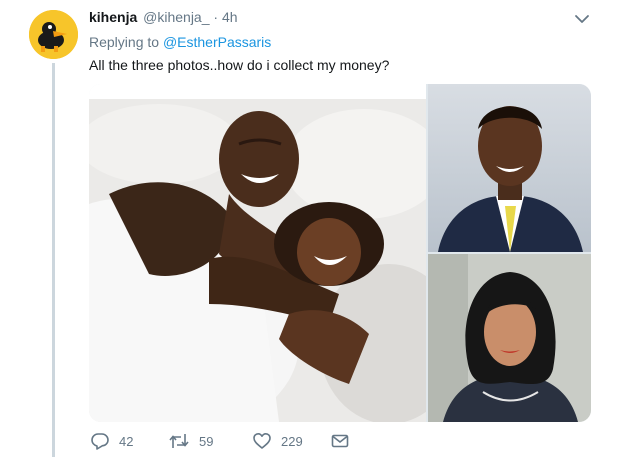 The height and width of the screenshot is (457, 622). I want to click on retweet-button: 59, so click(191, 441).